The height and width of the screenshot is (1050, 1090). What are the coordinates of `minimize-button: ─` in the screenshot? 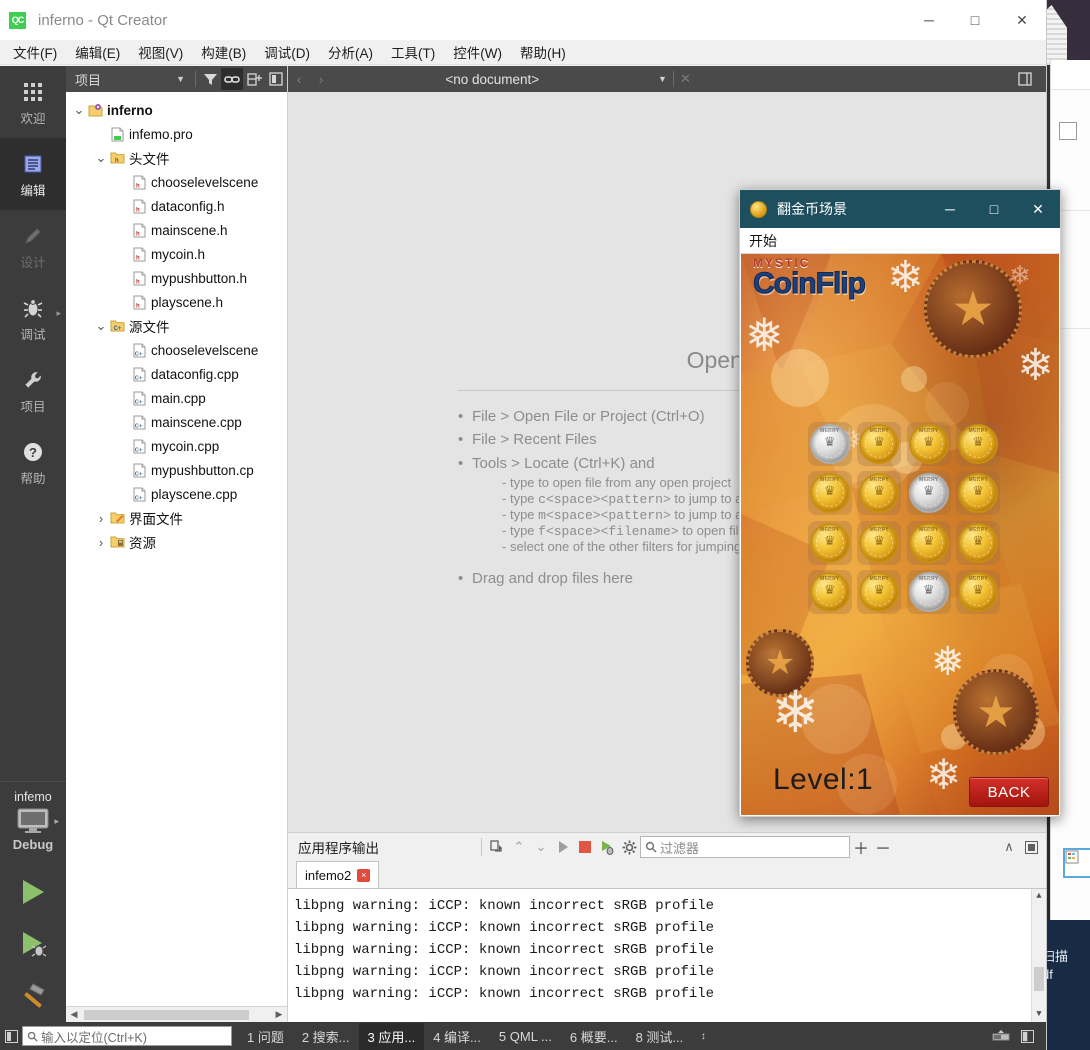 It's located at (929, 20).